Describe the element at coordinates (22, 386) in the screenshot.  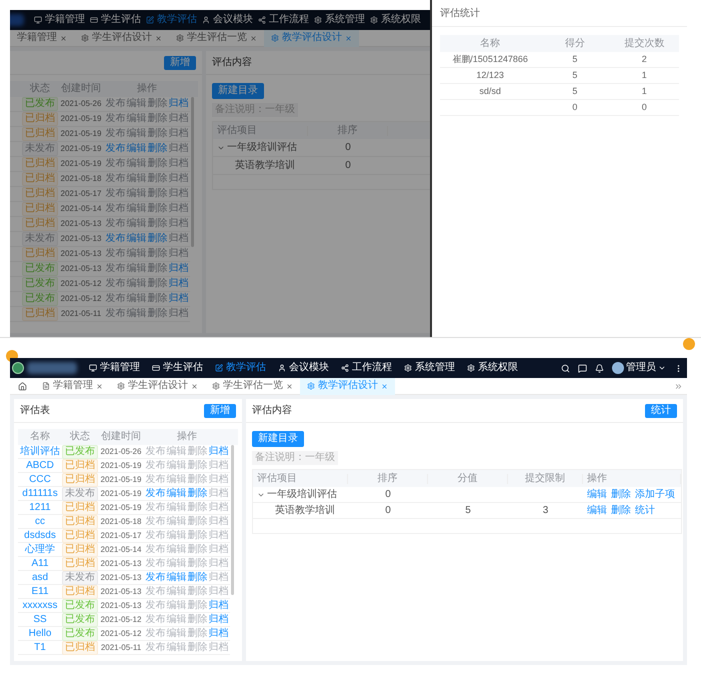
I see `home-icon` at that location.